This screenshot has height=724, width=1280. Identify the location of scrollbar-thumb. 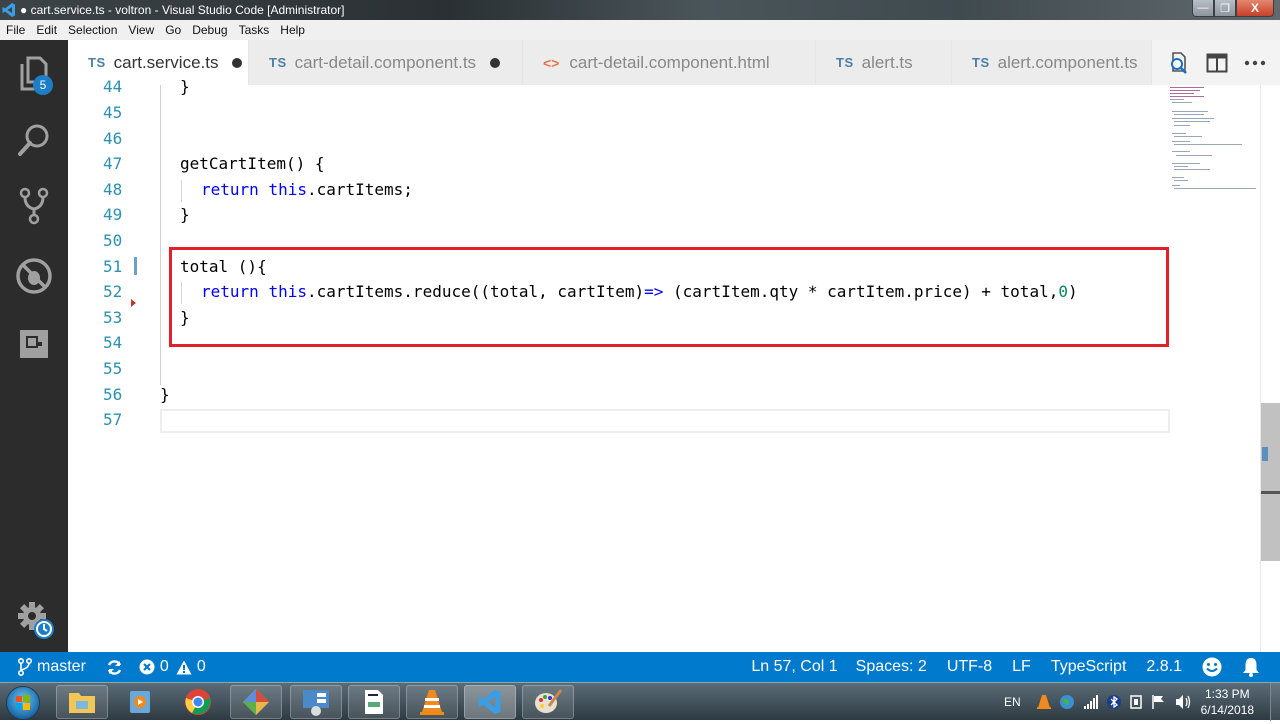
(1270, 482).